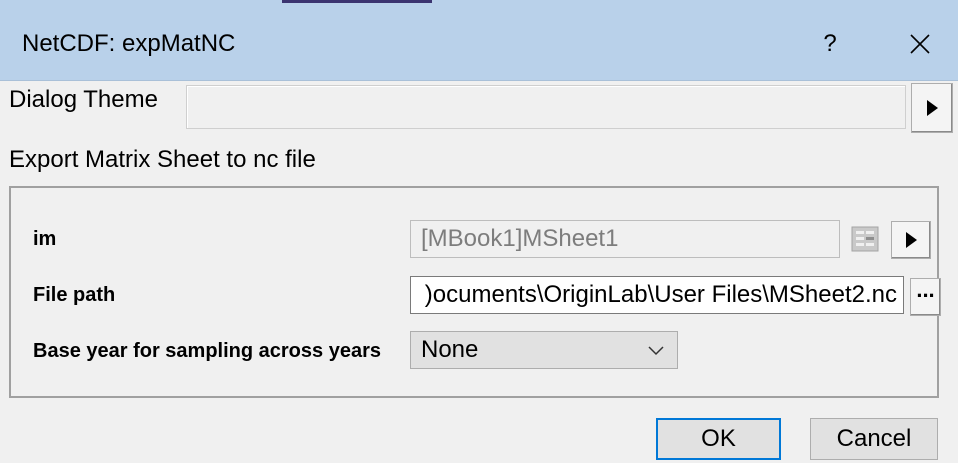 The width and height of the screenshot is (958, 463). I want to click on dialog-theme-menu-button, so click(932, 108).